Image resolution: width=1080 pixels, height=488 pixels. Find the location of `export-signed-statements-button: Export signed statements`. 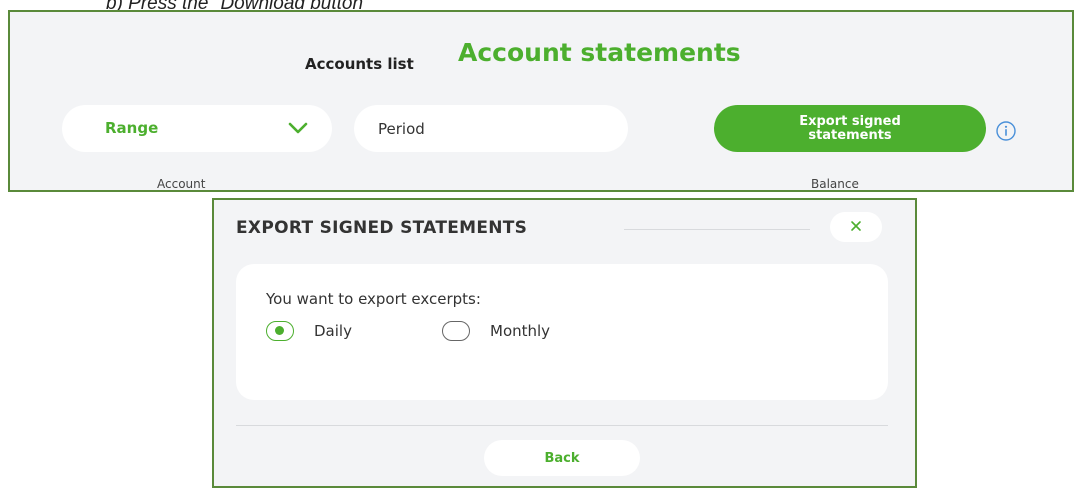

export-signed-statements-button: Export signed statements is located at coordinates (850, 128).